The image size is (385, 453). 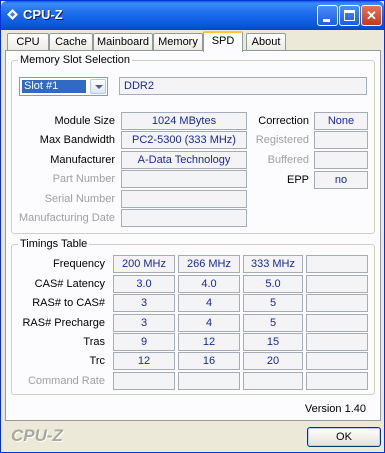 I want to click on maximize-icon, so click(x=349, y=15).